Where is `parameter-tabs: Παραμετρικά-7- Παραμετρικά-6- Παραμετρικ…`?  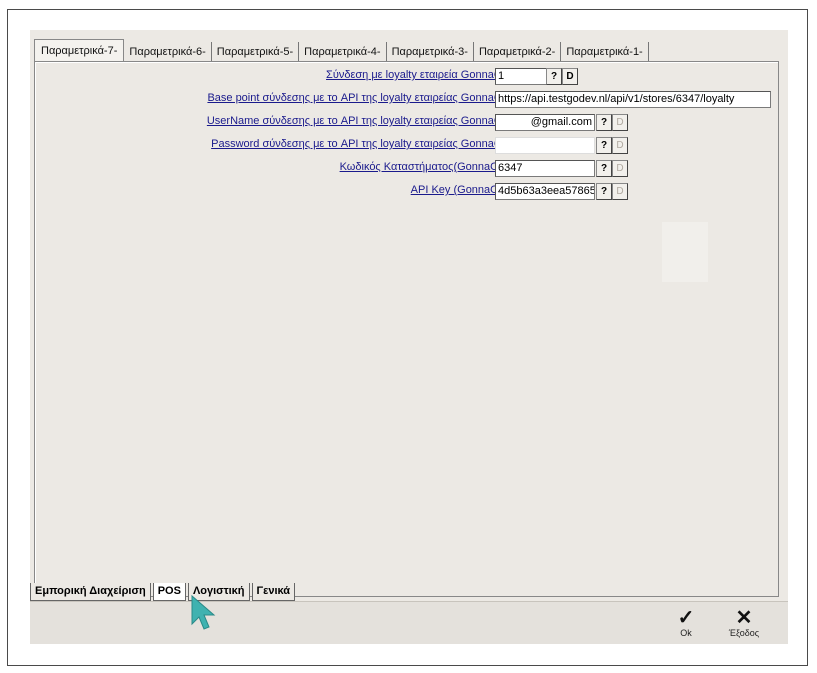 parameter-tabs: Παραμετρικά-7- Παραμετρικά-6- Παραμετρικ… is located at coordinates (341, 51).